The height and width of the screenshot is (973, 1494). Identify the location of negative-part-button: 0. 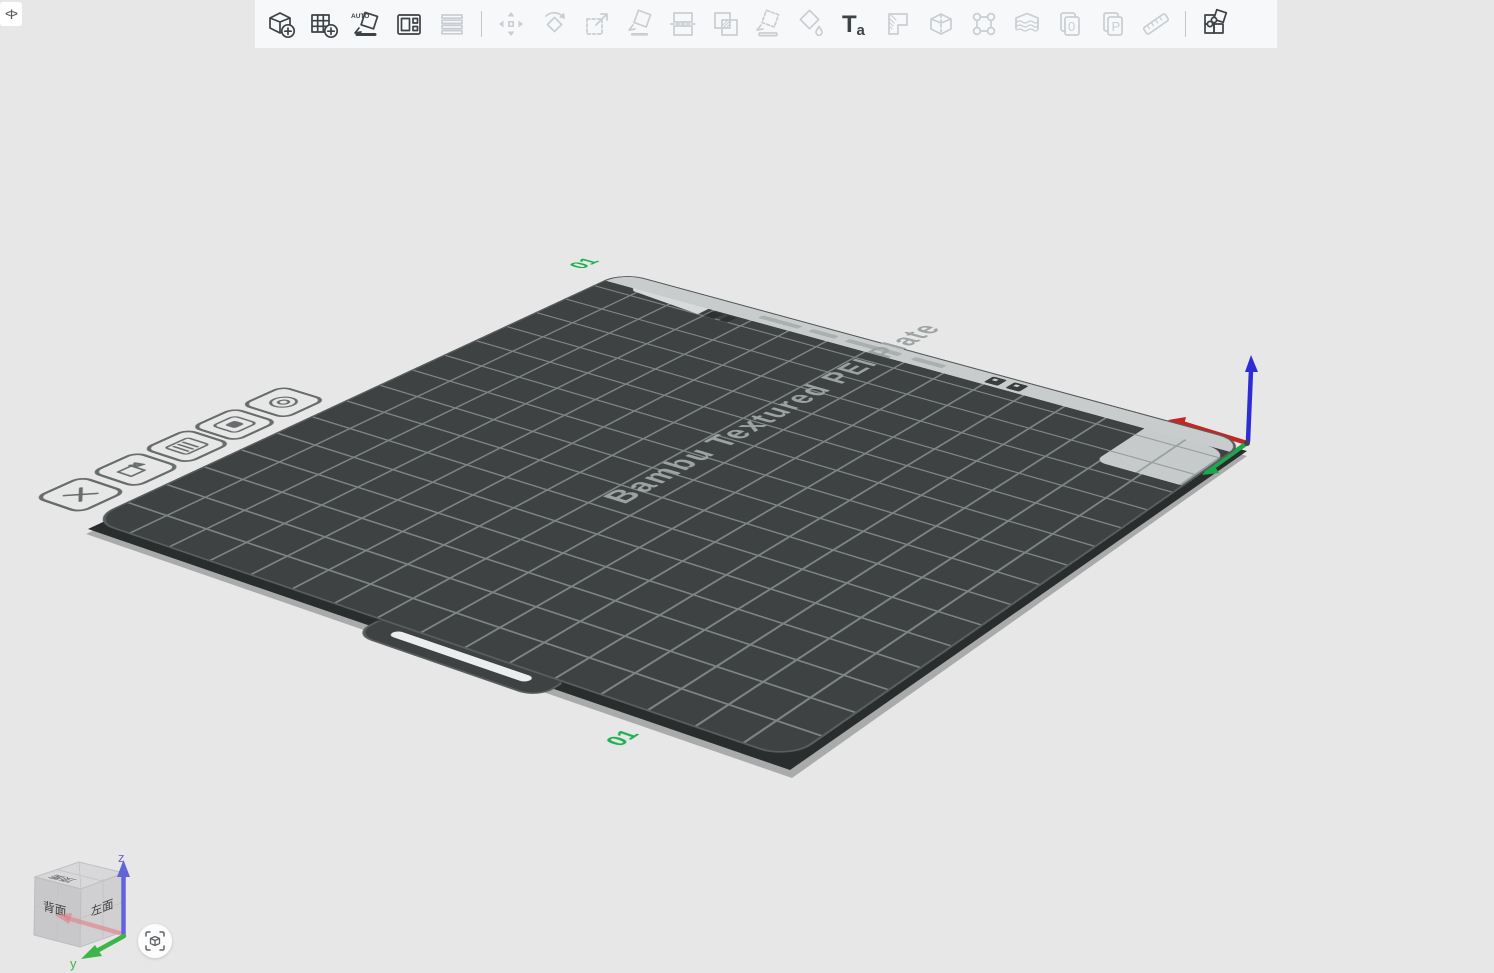
(1070, 24).